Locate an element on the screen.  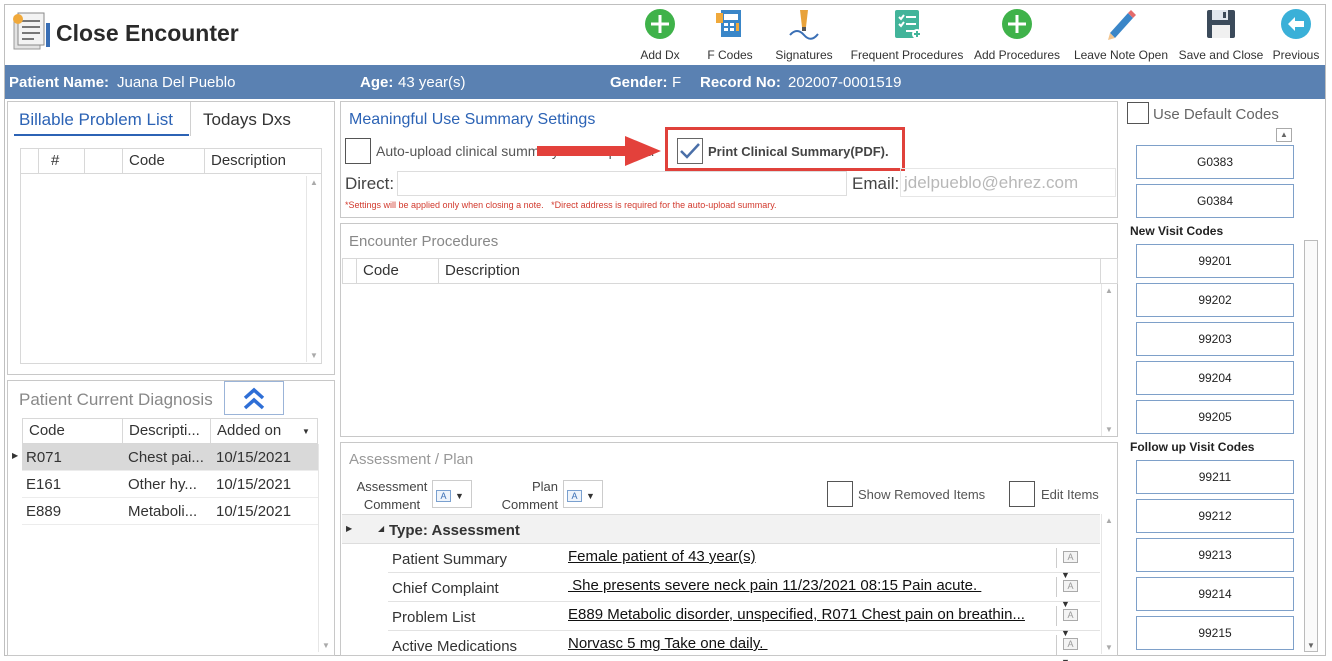
text-format-icon: A is located at coordinates (443, 495).